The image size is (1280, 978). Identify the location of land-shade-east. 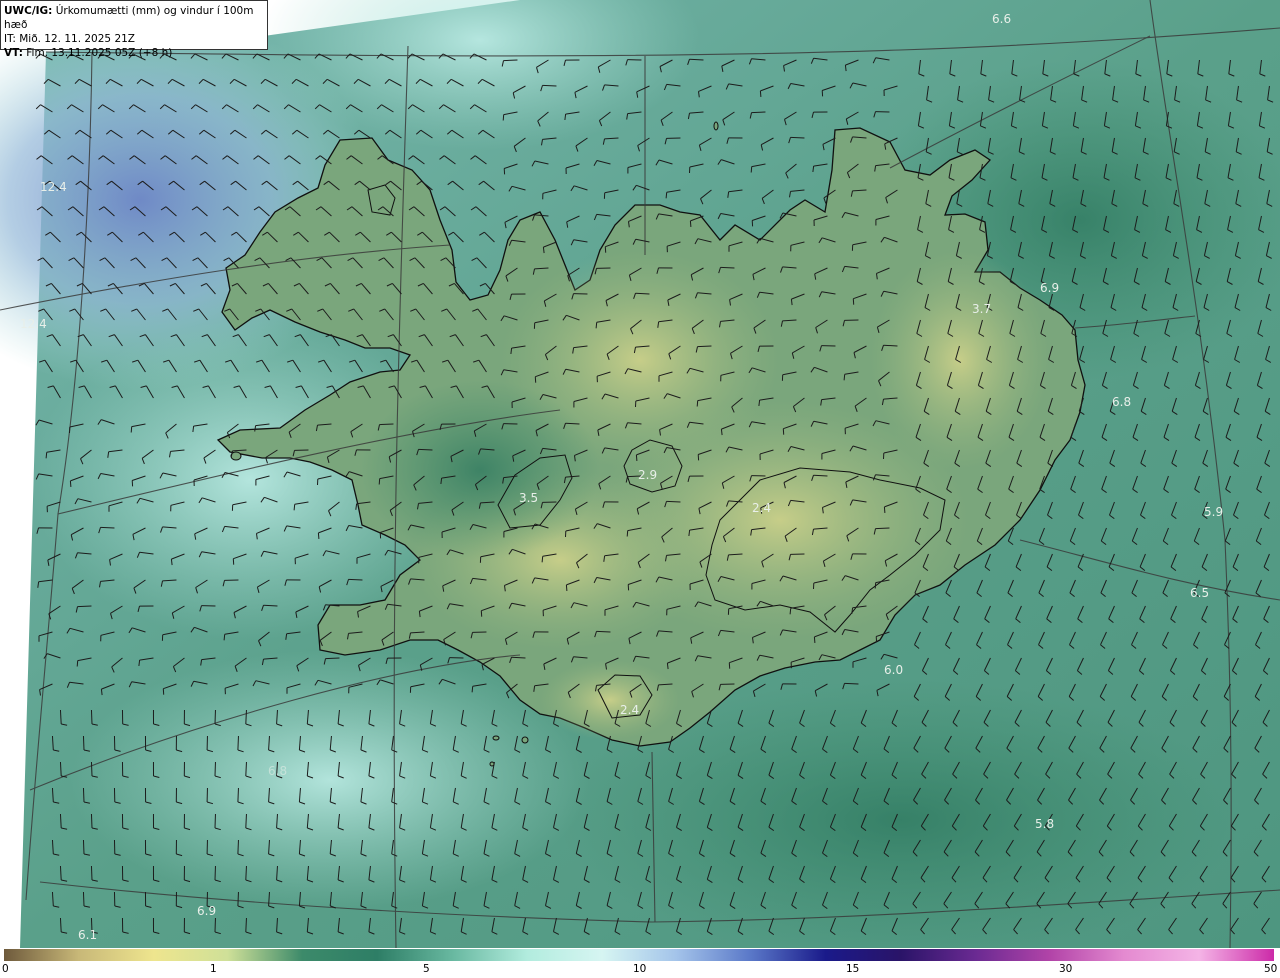
(960, 360).